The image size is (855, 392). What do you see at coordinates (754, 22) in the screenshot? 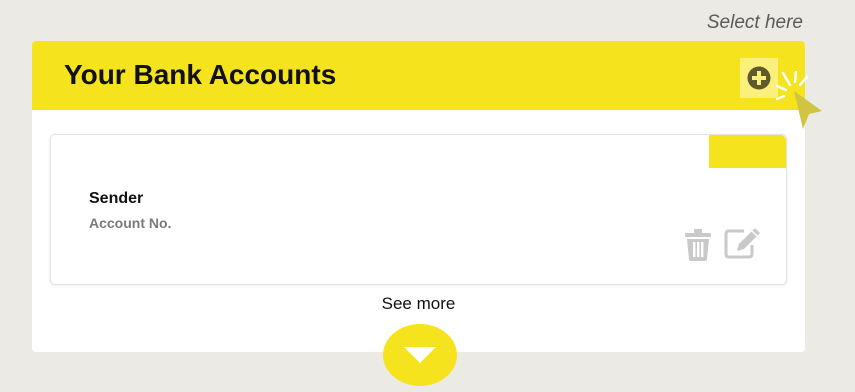
I see `select-here-hint: Select here` at bounding box center [754, 22].